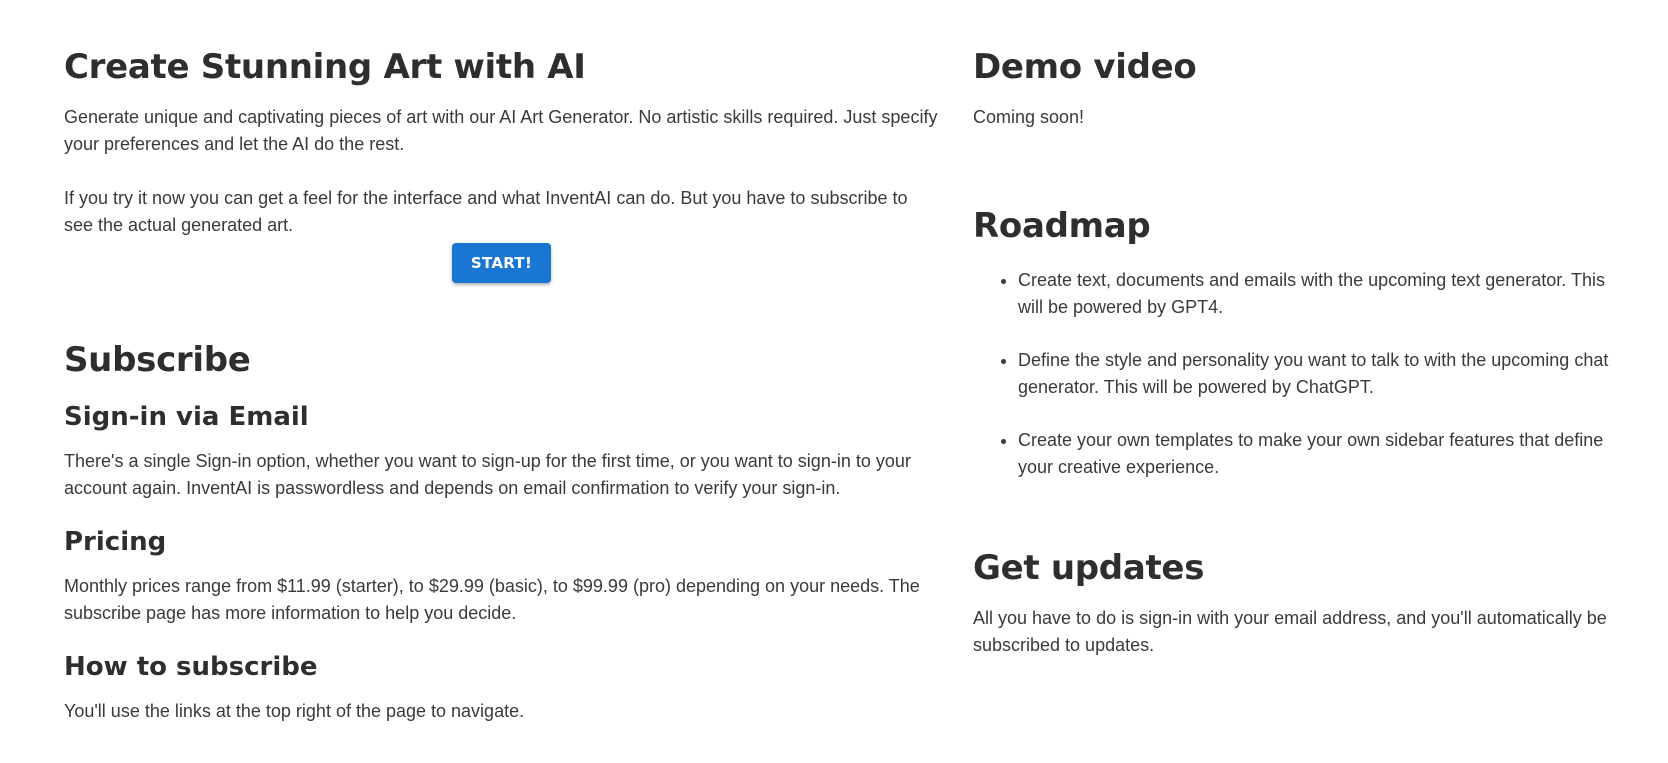 The height and width of the screenshot is (763, 1668). I want to click on get-updates-title: Get updates, so click(1089, 568).